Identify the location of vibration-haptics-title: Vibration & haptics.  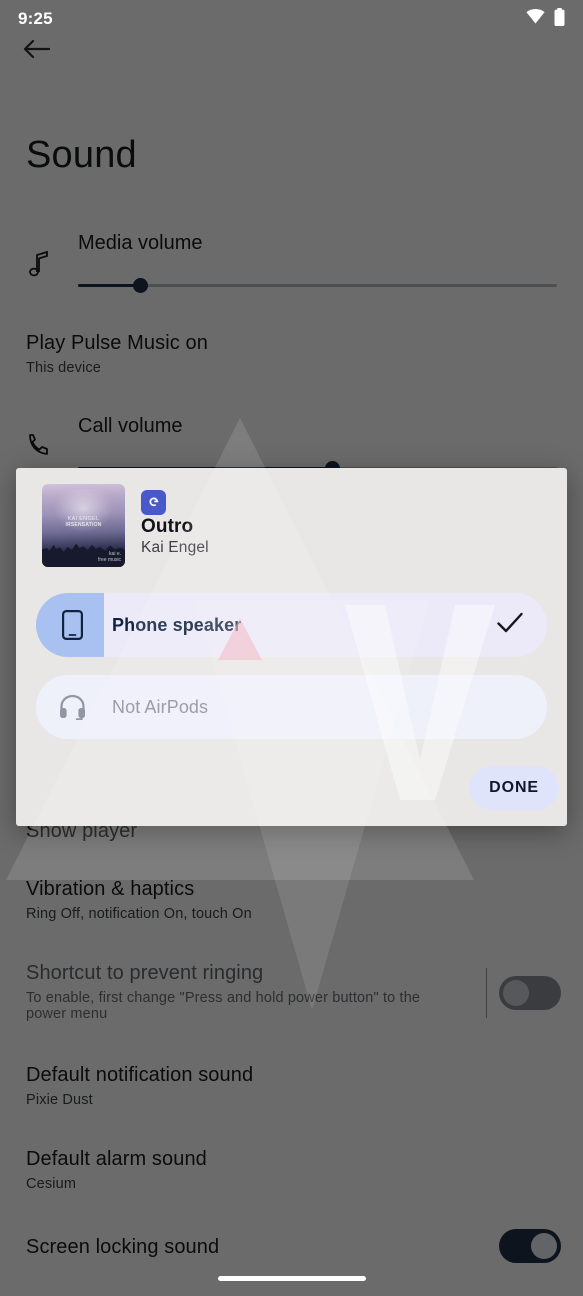
(110, 889).